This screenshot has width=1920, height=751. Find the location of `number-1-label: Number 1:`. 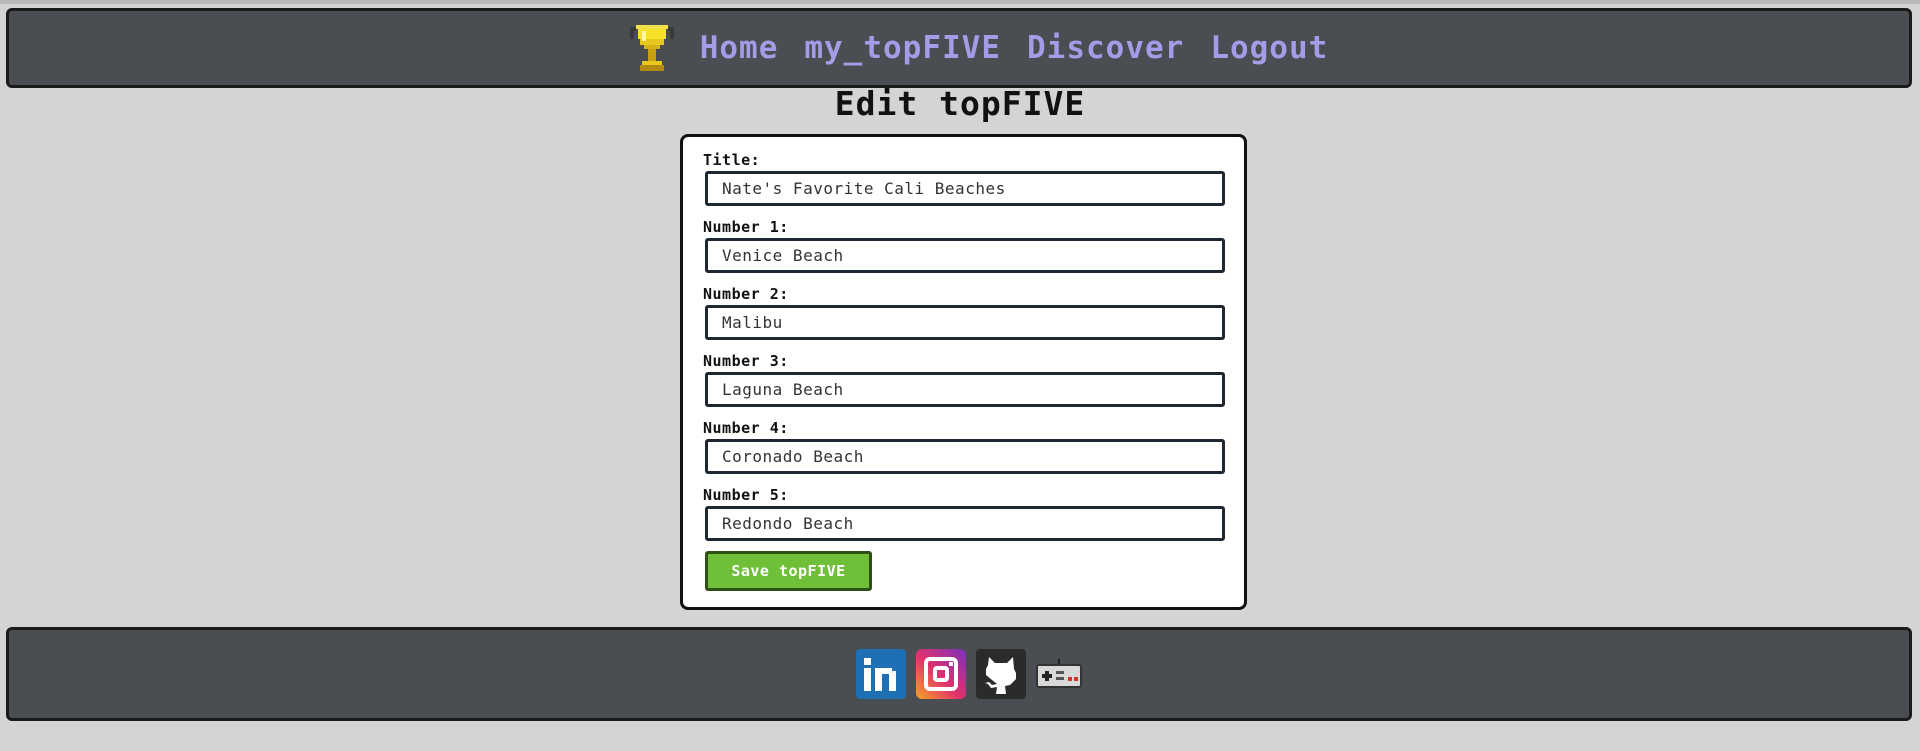

number-1-label: Number 1: is located at coordinates (746, 227).